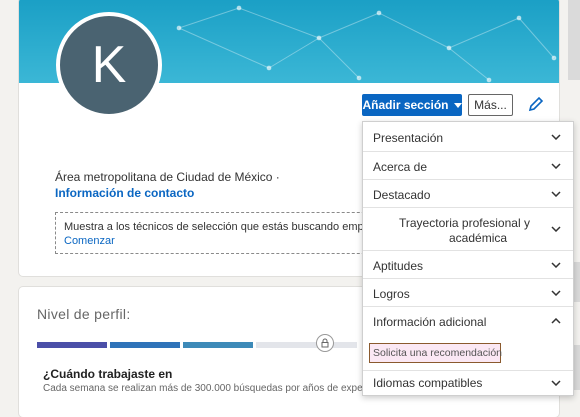  What do you see at coordinates (468, 137) in the screenshot?
I see `dropdown-item-presentacion: Presentación` at bounding box center [468, 137].